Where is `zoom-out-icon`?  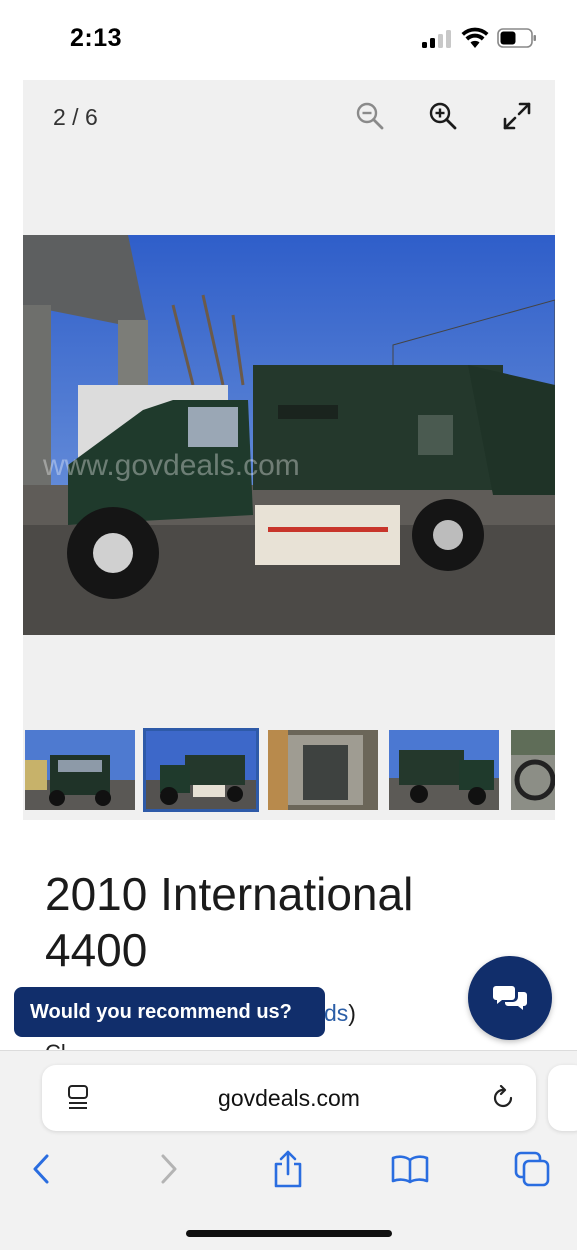 zoom-out-icon is located at coordinates (370, 116).